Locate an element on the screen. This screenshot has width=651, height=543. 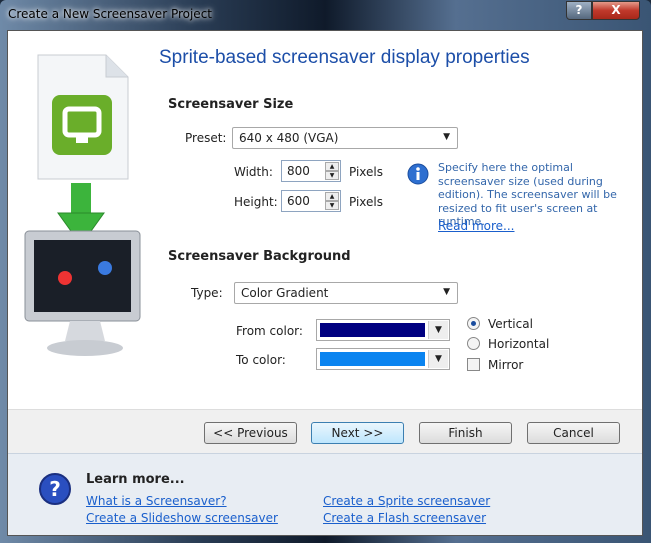
mirror-label: Mirror is located at coordinates (506, 365).